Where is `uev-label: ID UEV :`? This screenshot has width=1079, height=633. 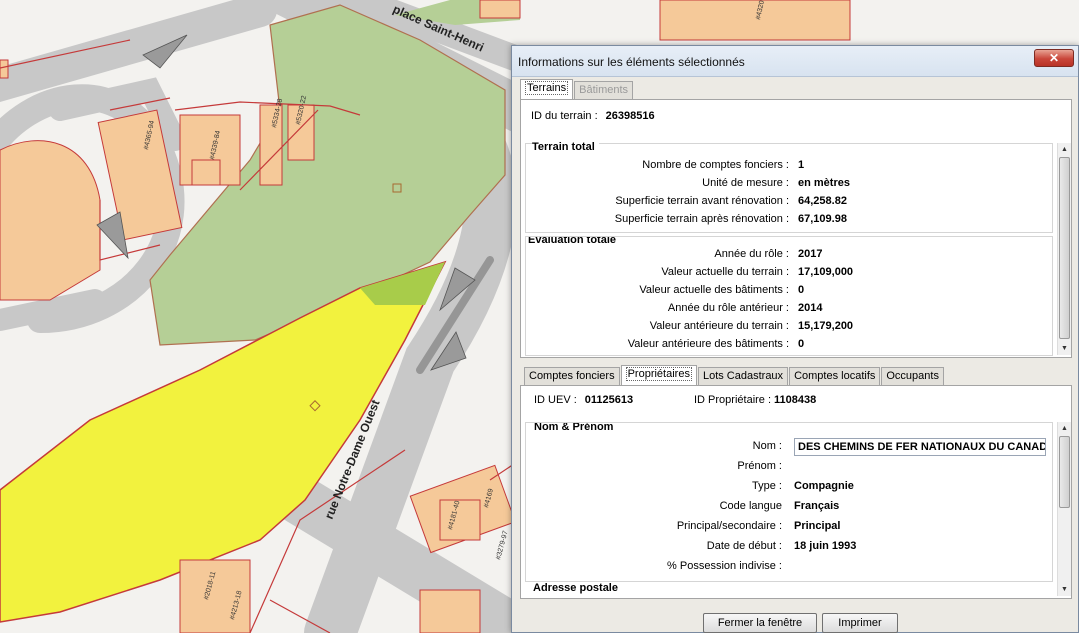 uev-label: ID UEV : is located at coordinates (555, 400).